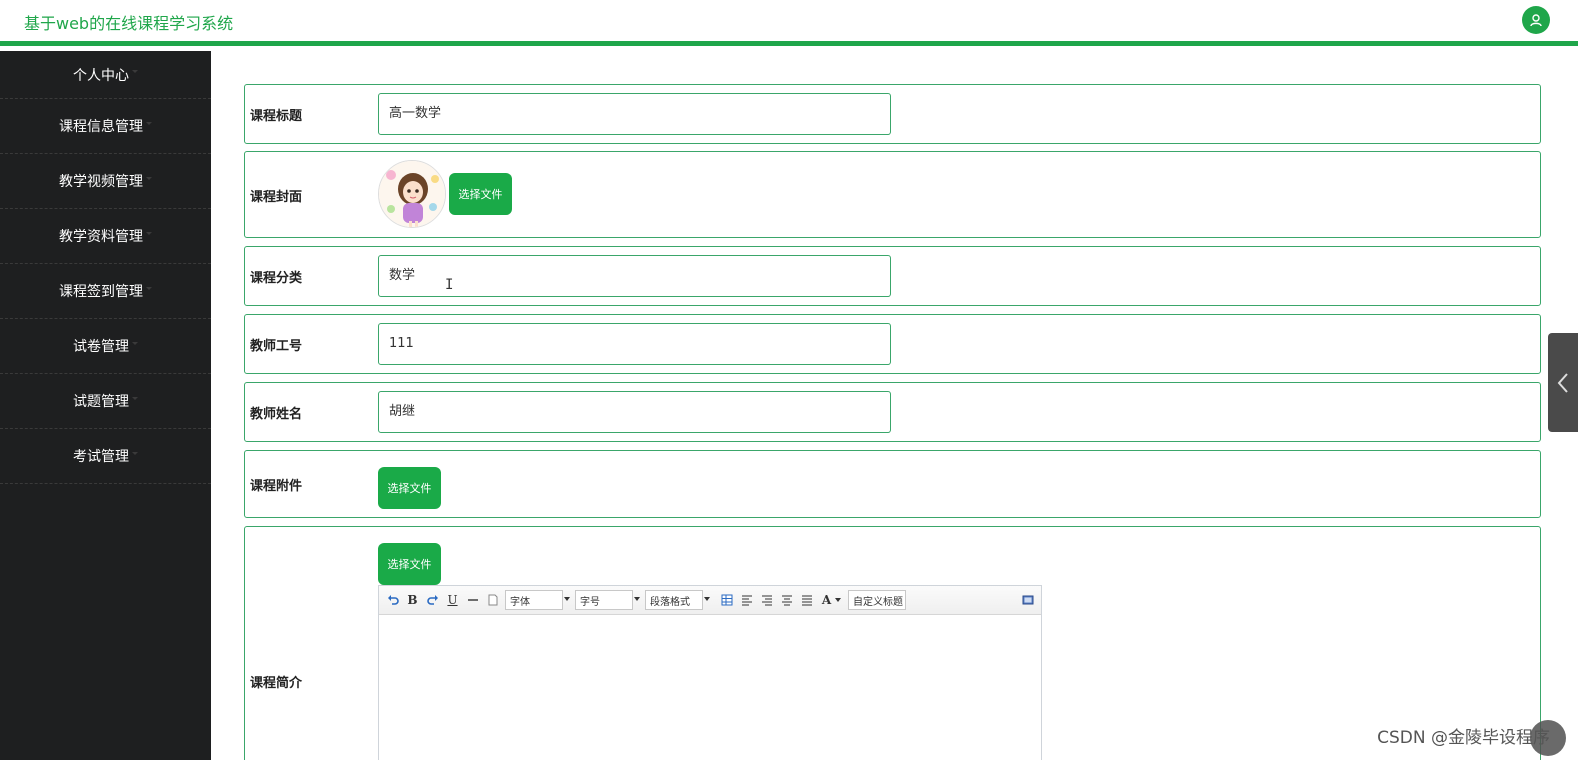 The image size is (1578, 760). Describe the element at coordinates (670, 602) in the screenshot. I see `paragraph-format-select-label: 段落格式` at that location.